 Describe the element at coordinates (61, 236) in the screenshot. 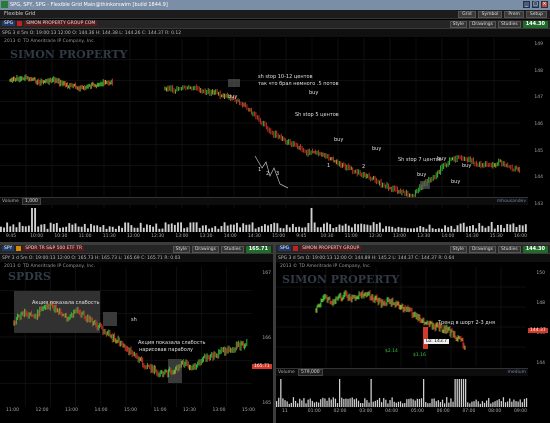

I see `x-tick-label: 10:30` at that location.